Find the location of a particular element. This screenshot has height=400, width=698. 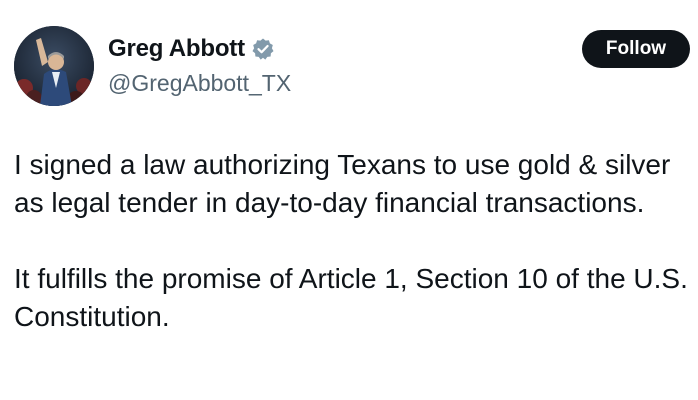

profile-photo is located at coordinates (54, 66).